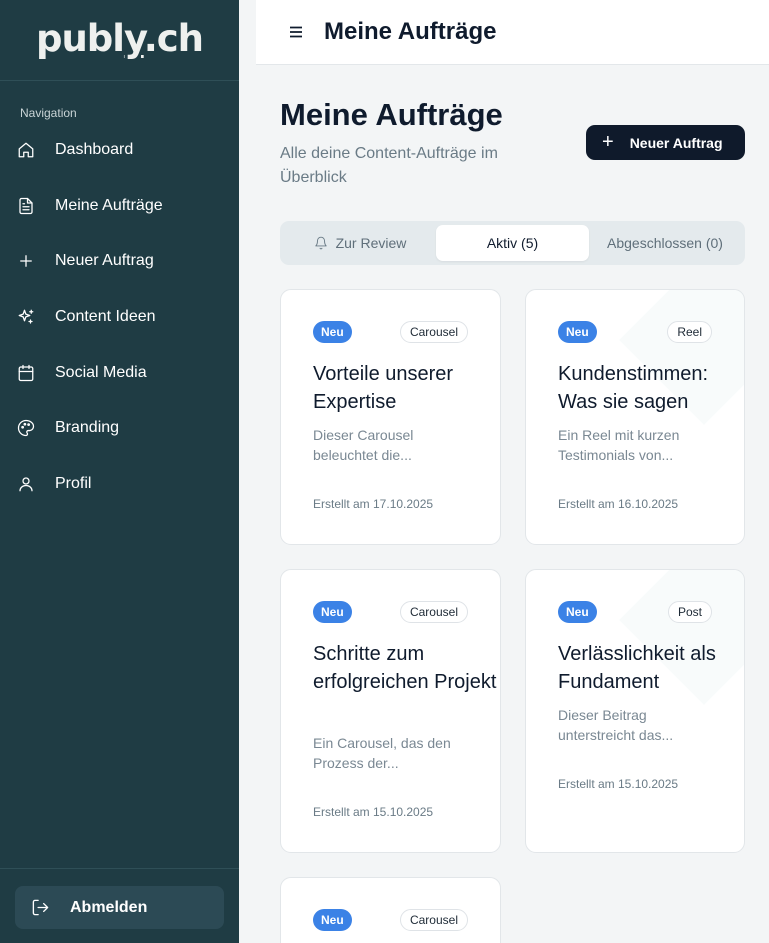  What do you see at coordinates (320, 243) in the screenshot?
I see `bell-icon` at bounding box center [320, 243].